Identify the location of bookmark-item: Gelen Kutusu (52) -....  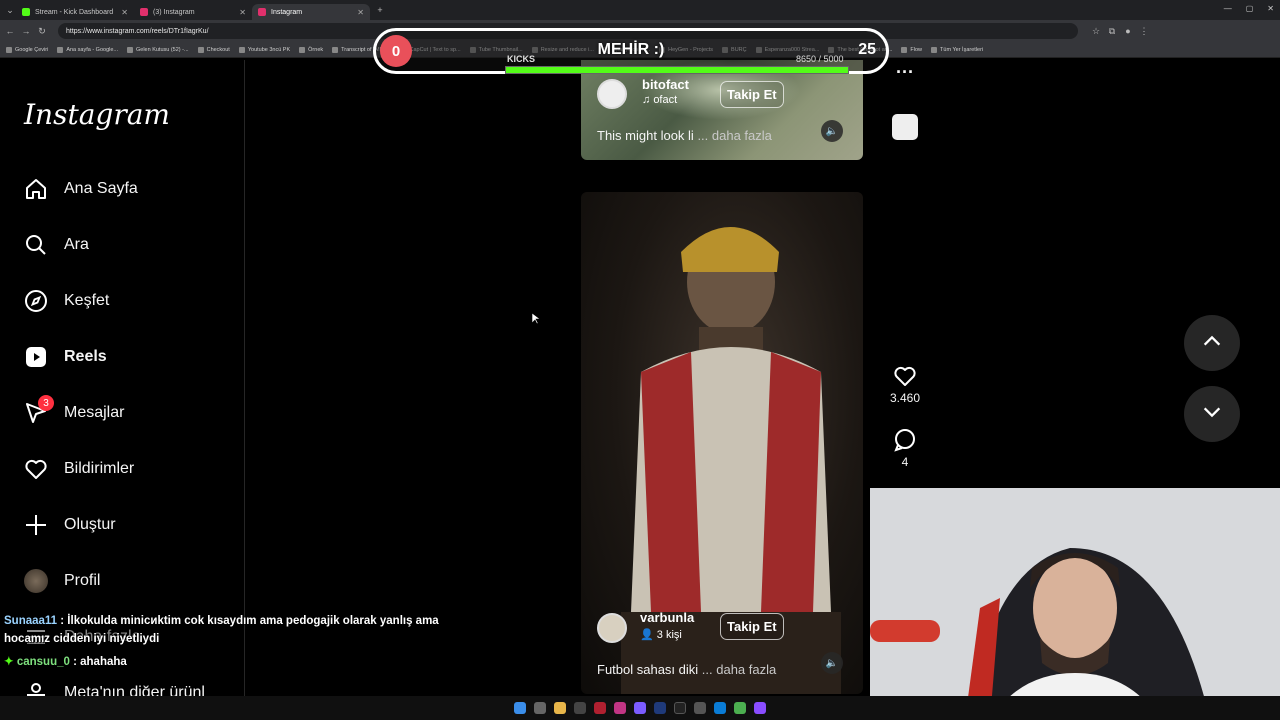
(158, 49).